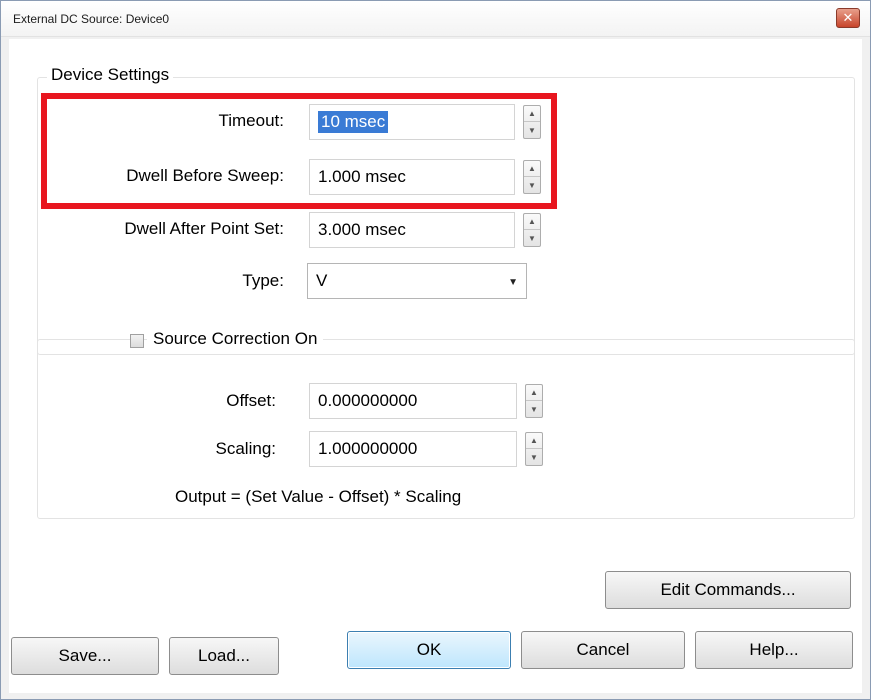 This screenshot has width=871, height=700. What do you see at coordinates (235, 339) in the screenshot?
I see `source-correction-label: Source Correction On` at bounding box center [235, 339].